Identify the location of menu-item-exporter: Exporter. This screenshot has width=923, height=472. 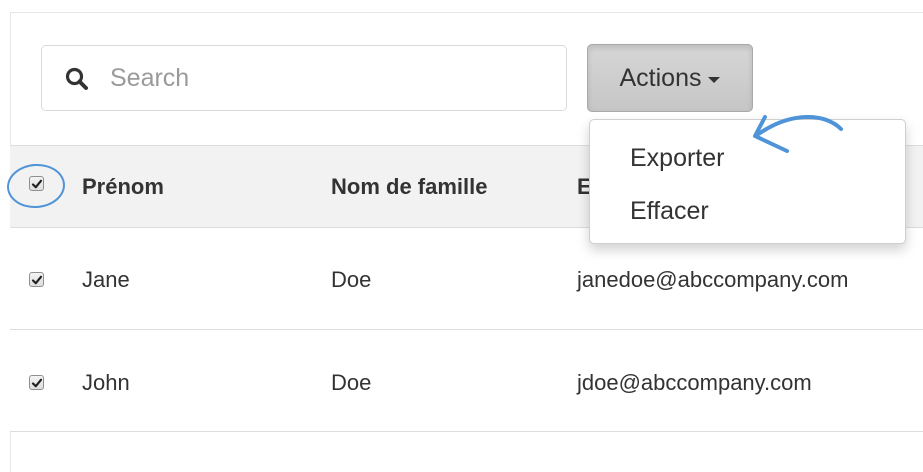
(677, 158).